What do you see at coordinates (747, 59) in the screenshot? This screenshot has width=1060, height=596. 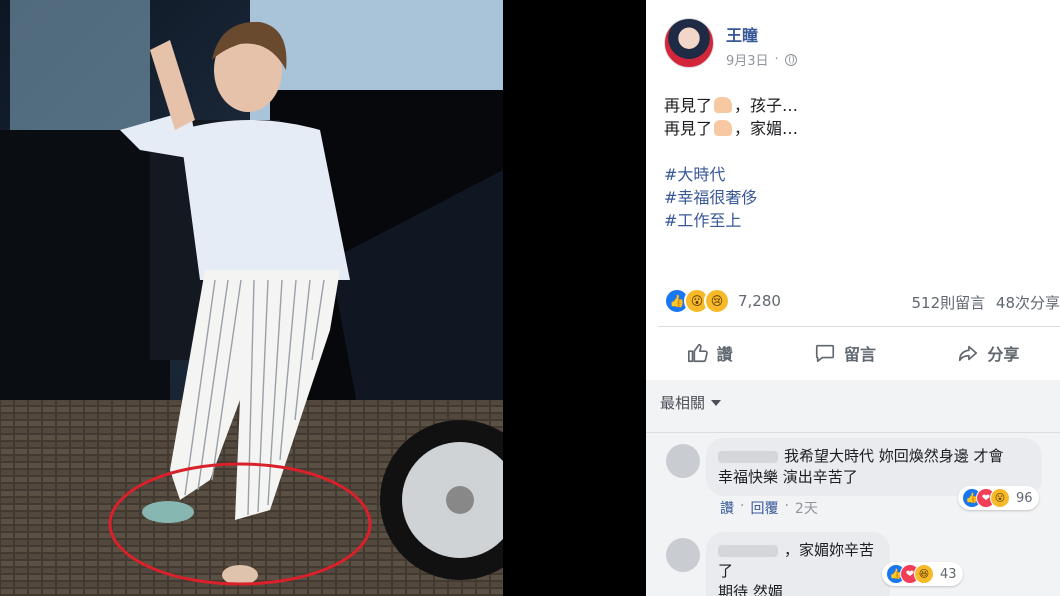 I see `post-date: 9月3日` at bounding box center [747, 59].